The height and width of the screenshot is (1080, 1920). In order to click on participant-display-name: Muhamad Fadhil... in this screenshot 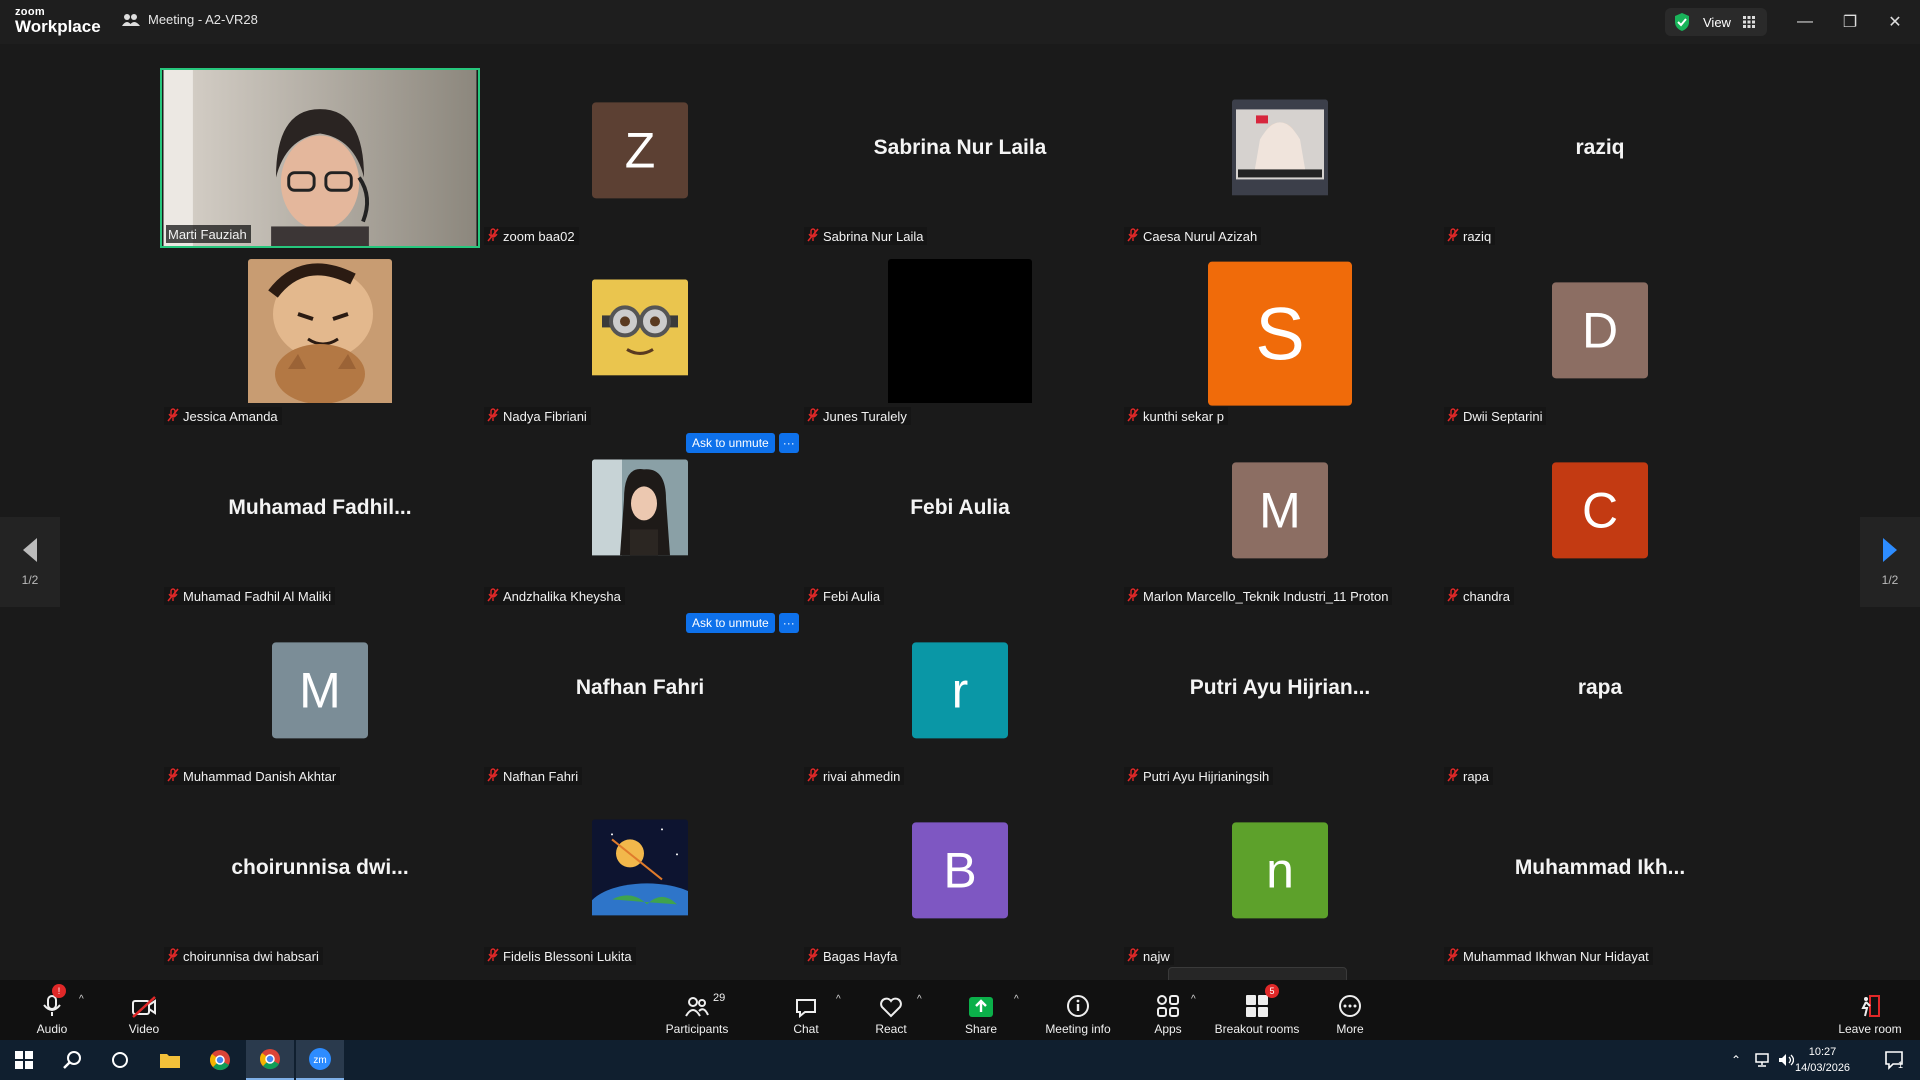, I will do `click(320, 507)`.